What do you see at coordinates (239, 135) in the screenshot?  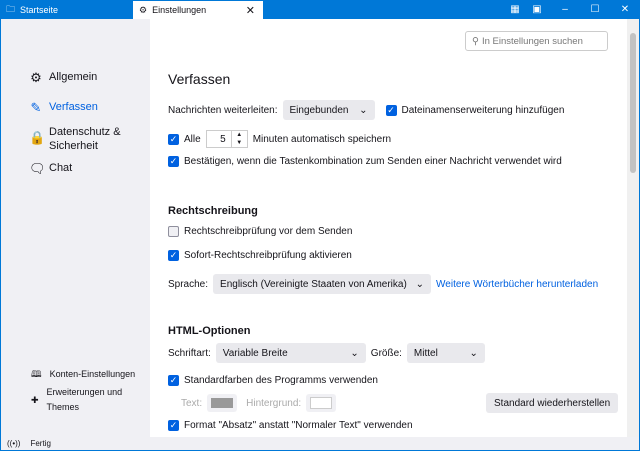 I see `spin-up-icon: ▲` at bounding box center [239, 135].